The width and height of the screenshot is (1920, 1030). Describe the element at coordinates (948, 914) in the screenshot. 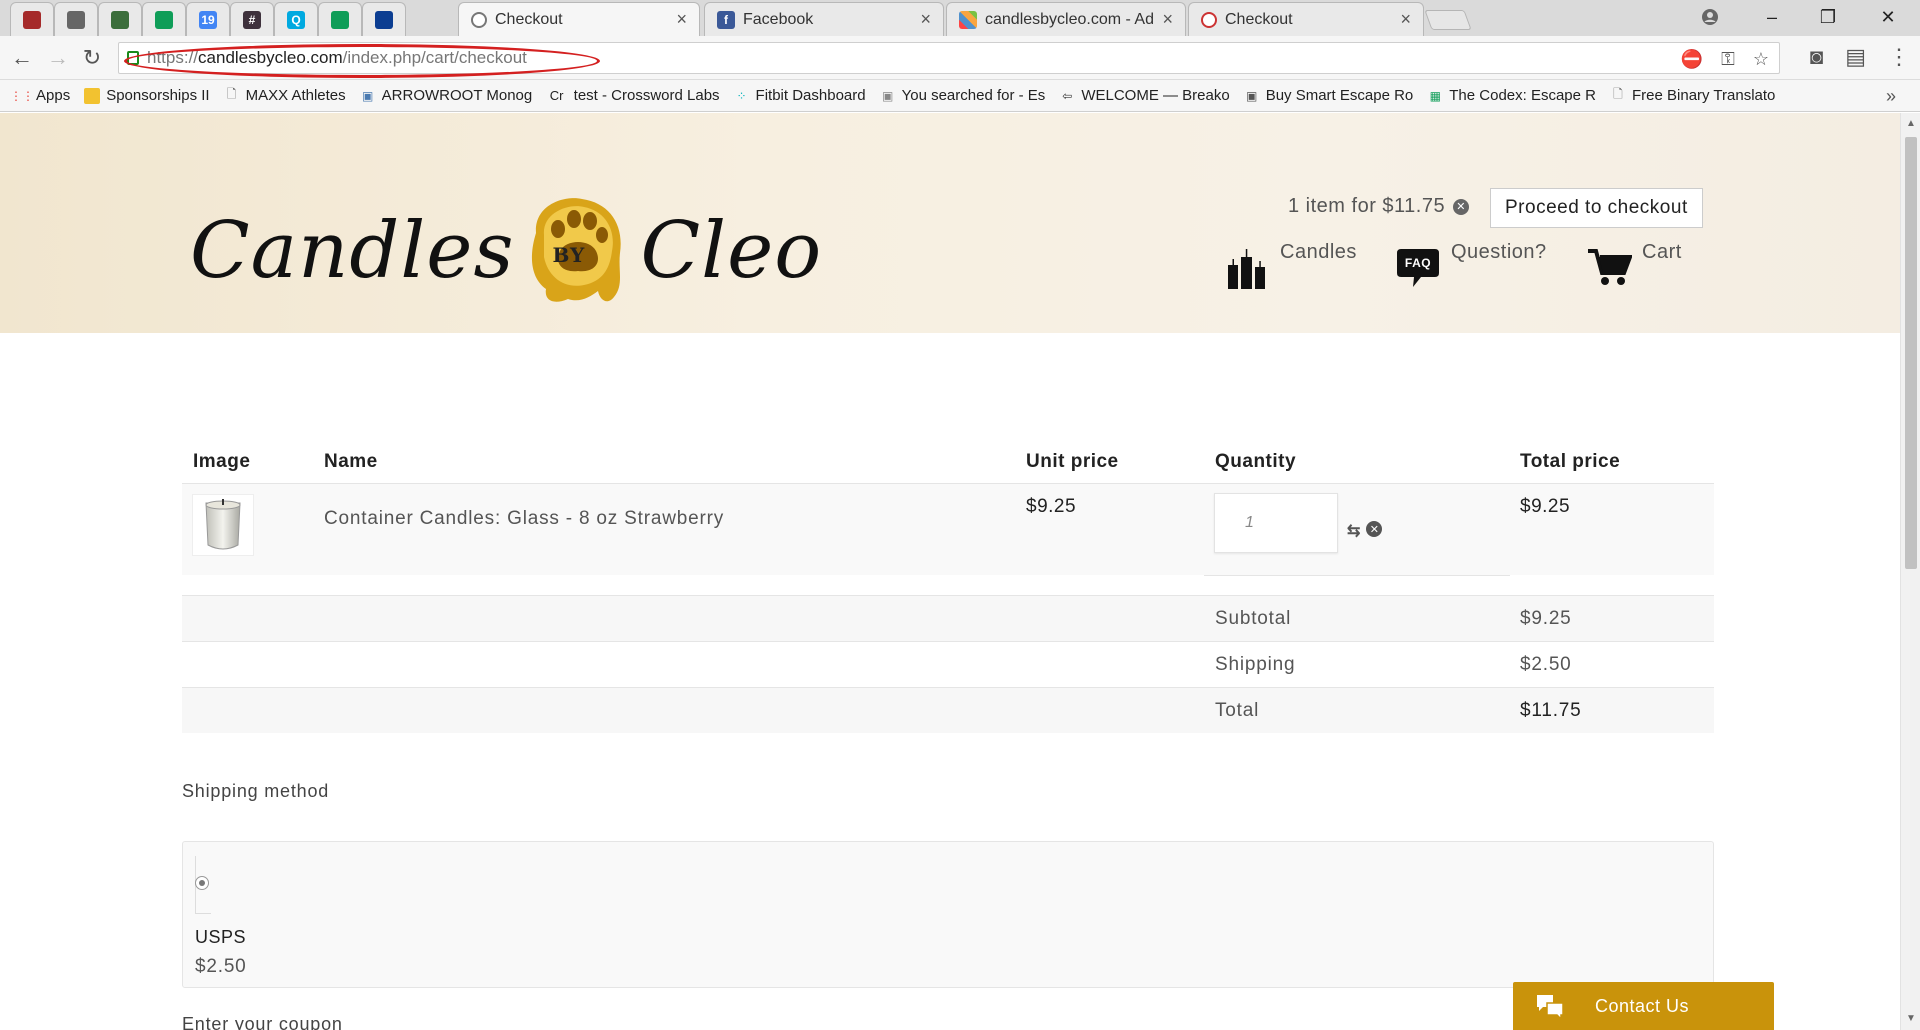

I see `shipping-method-box: USPS $2.50` at that location.